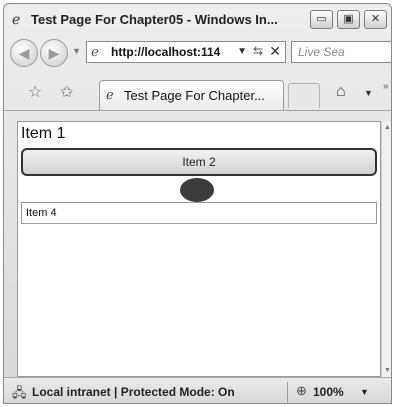 The image size is (396, 407). What do you see at coordinates (387, 127) in the screenshot?
I see `scroll-up-icon: ▲` at bounding box center [387, 127].